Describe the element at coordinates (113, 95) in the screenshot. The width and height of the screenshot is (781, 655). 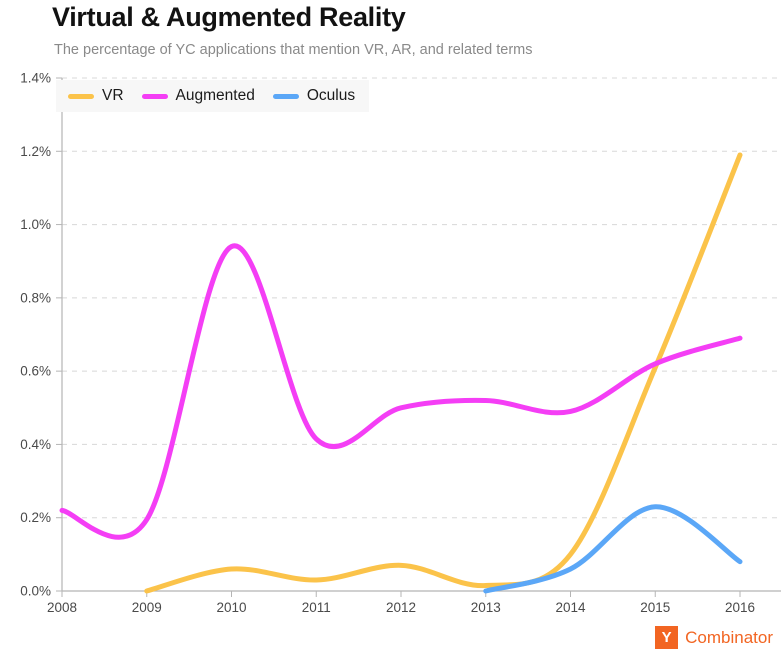
I see `legend-label: VR` at that location.